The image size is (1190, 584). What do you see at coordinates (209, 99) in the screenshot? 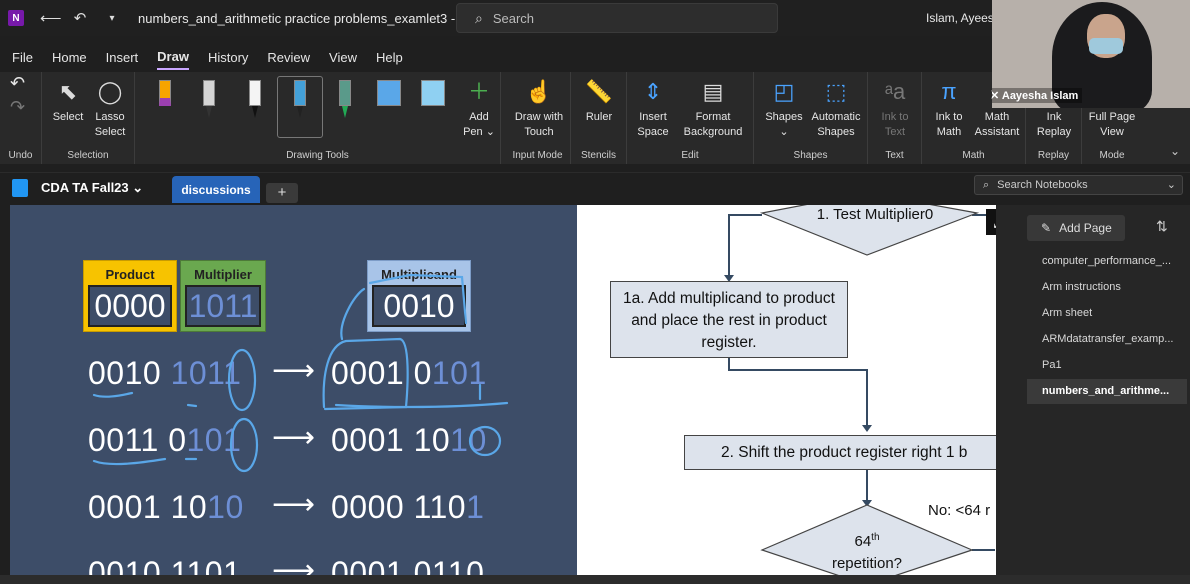
I see `pen-black-highlighter` at bounding box center [209, 99].